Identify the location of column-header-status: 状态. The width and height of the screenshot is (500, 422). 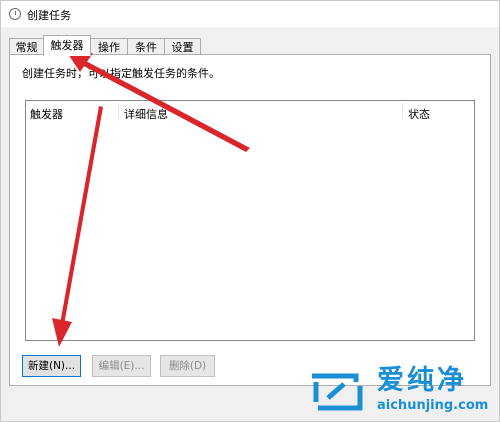
(419, 114).